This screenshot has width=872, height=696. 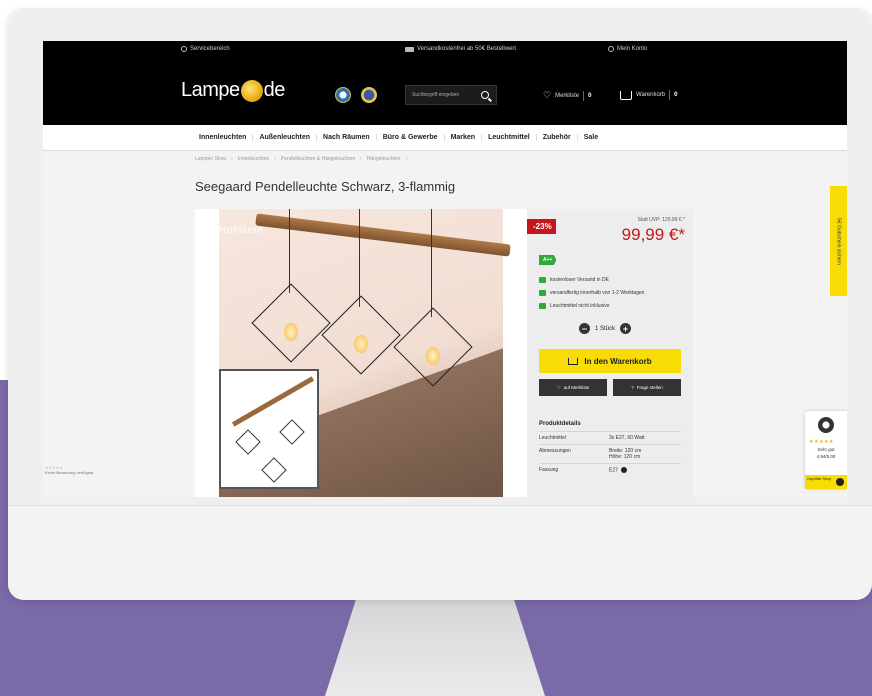 I want to click on image-brand-label: Hofstein, so click(x=241, y=230).